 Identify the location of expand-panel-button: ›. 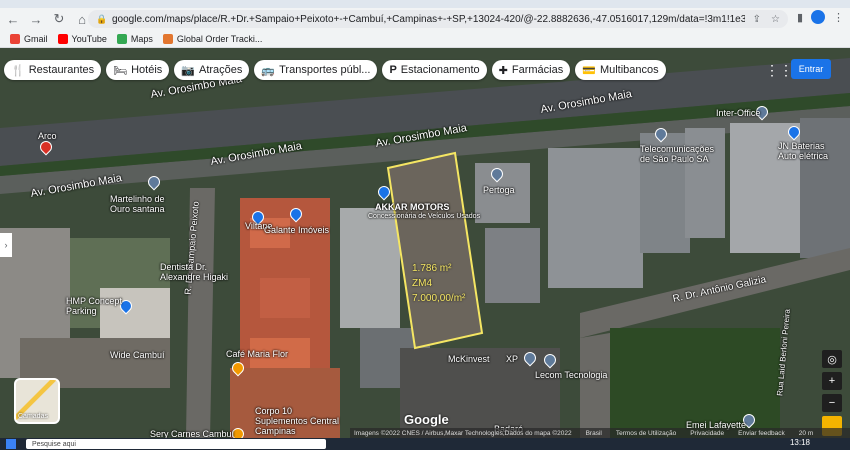
(6, 245).